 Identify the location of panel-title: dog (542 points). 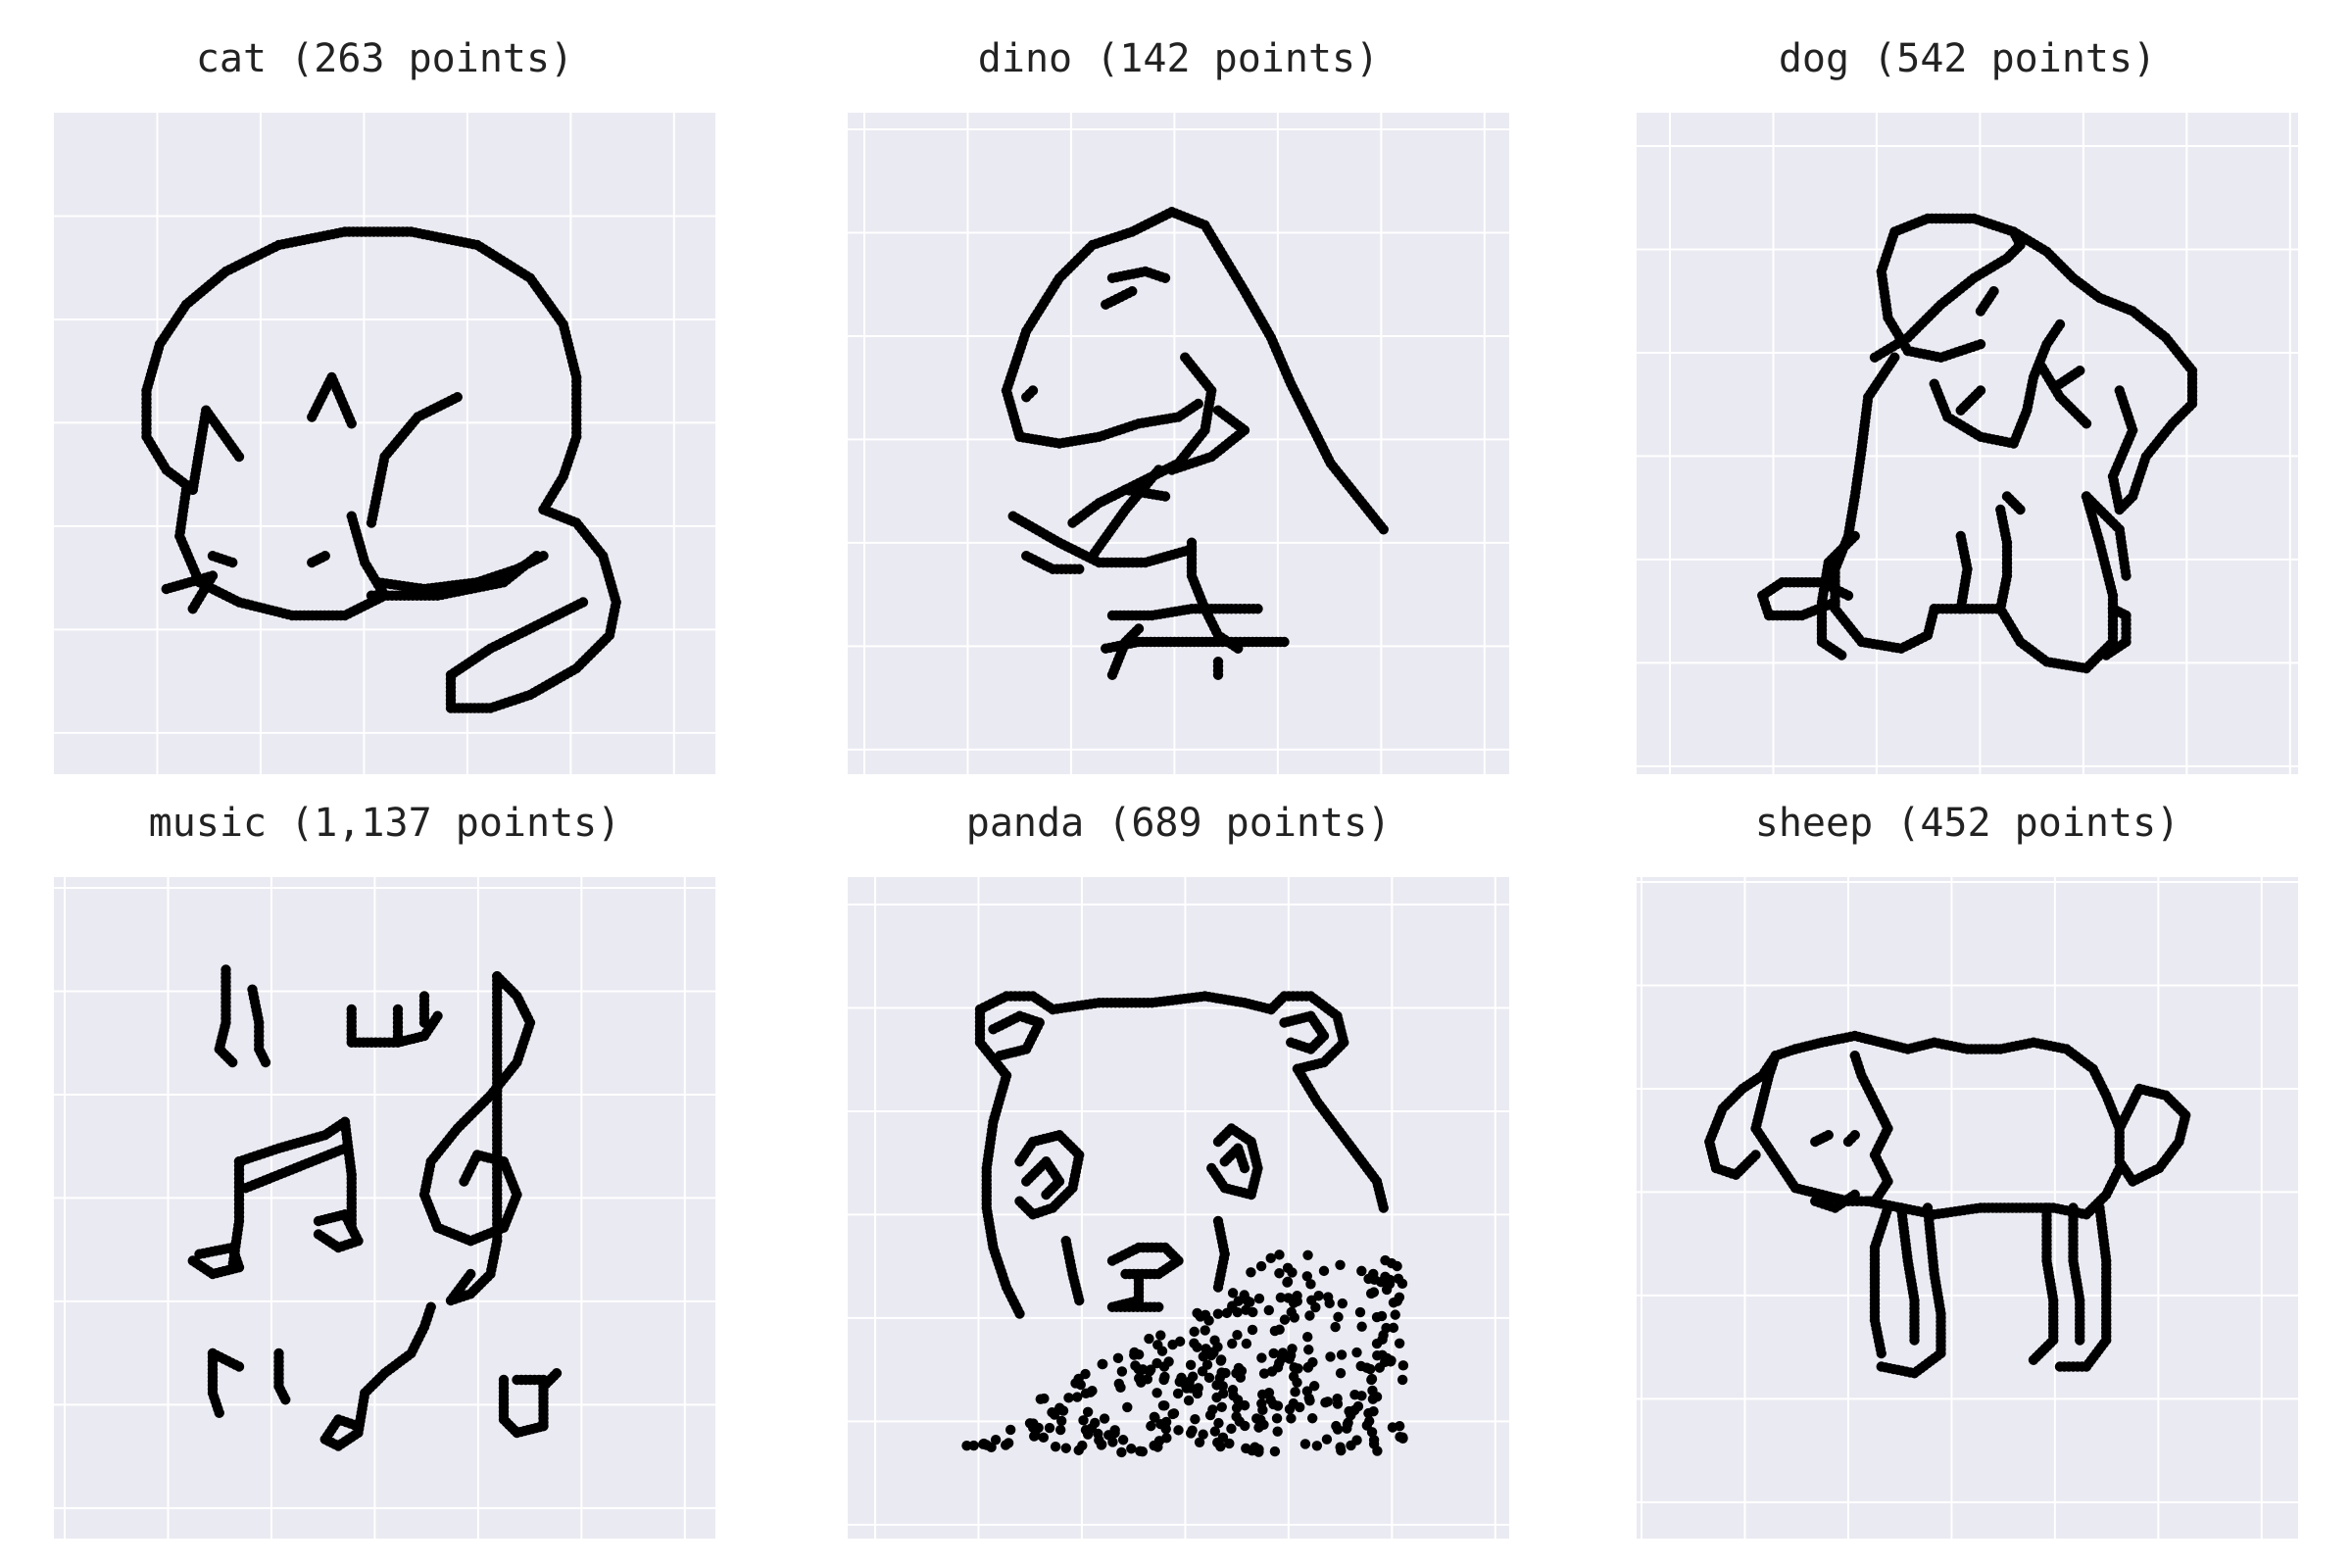
(1967, 58).